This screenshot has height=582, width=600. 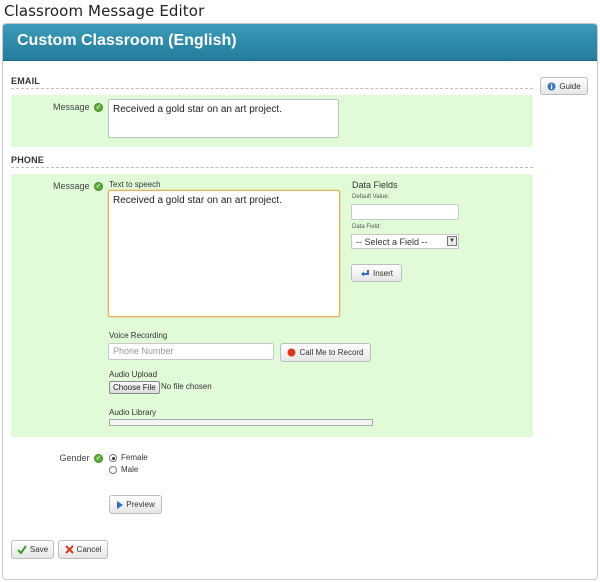 I want to click on email-message-label-row: Message ✓, so click(x=68, y=107).